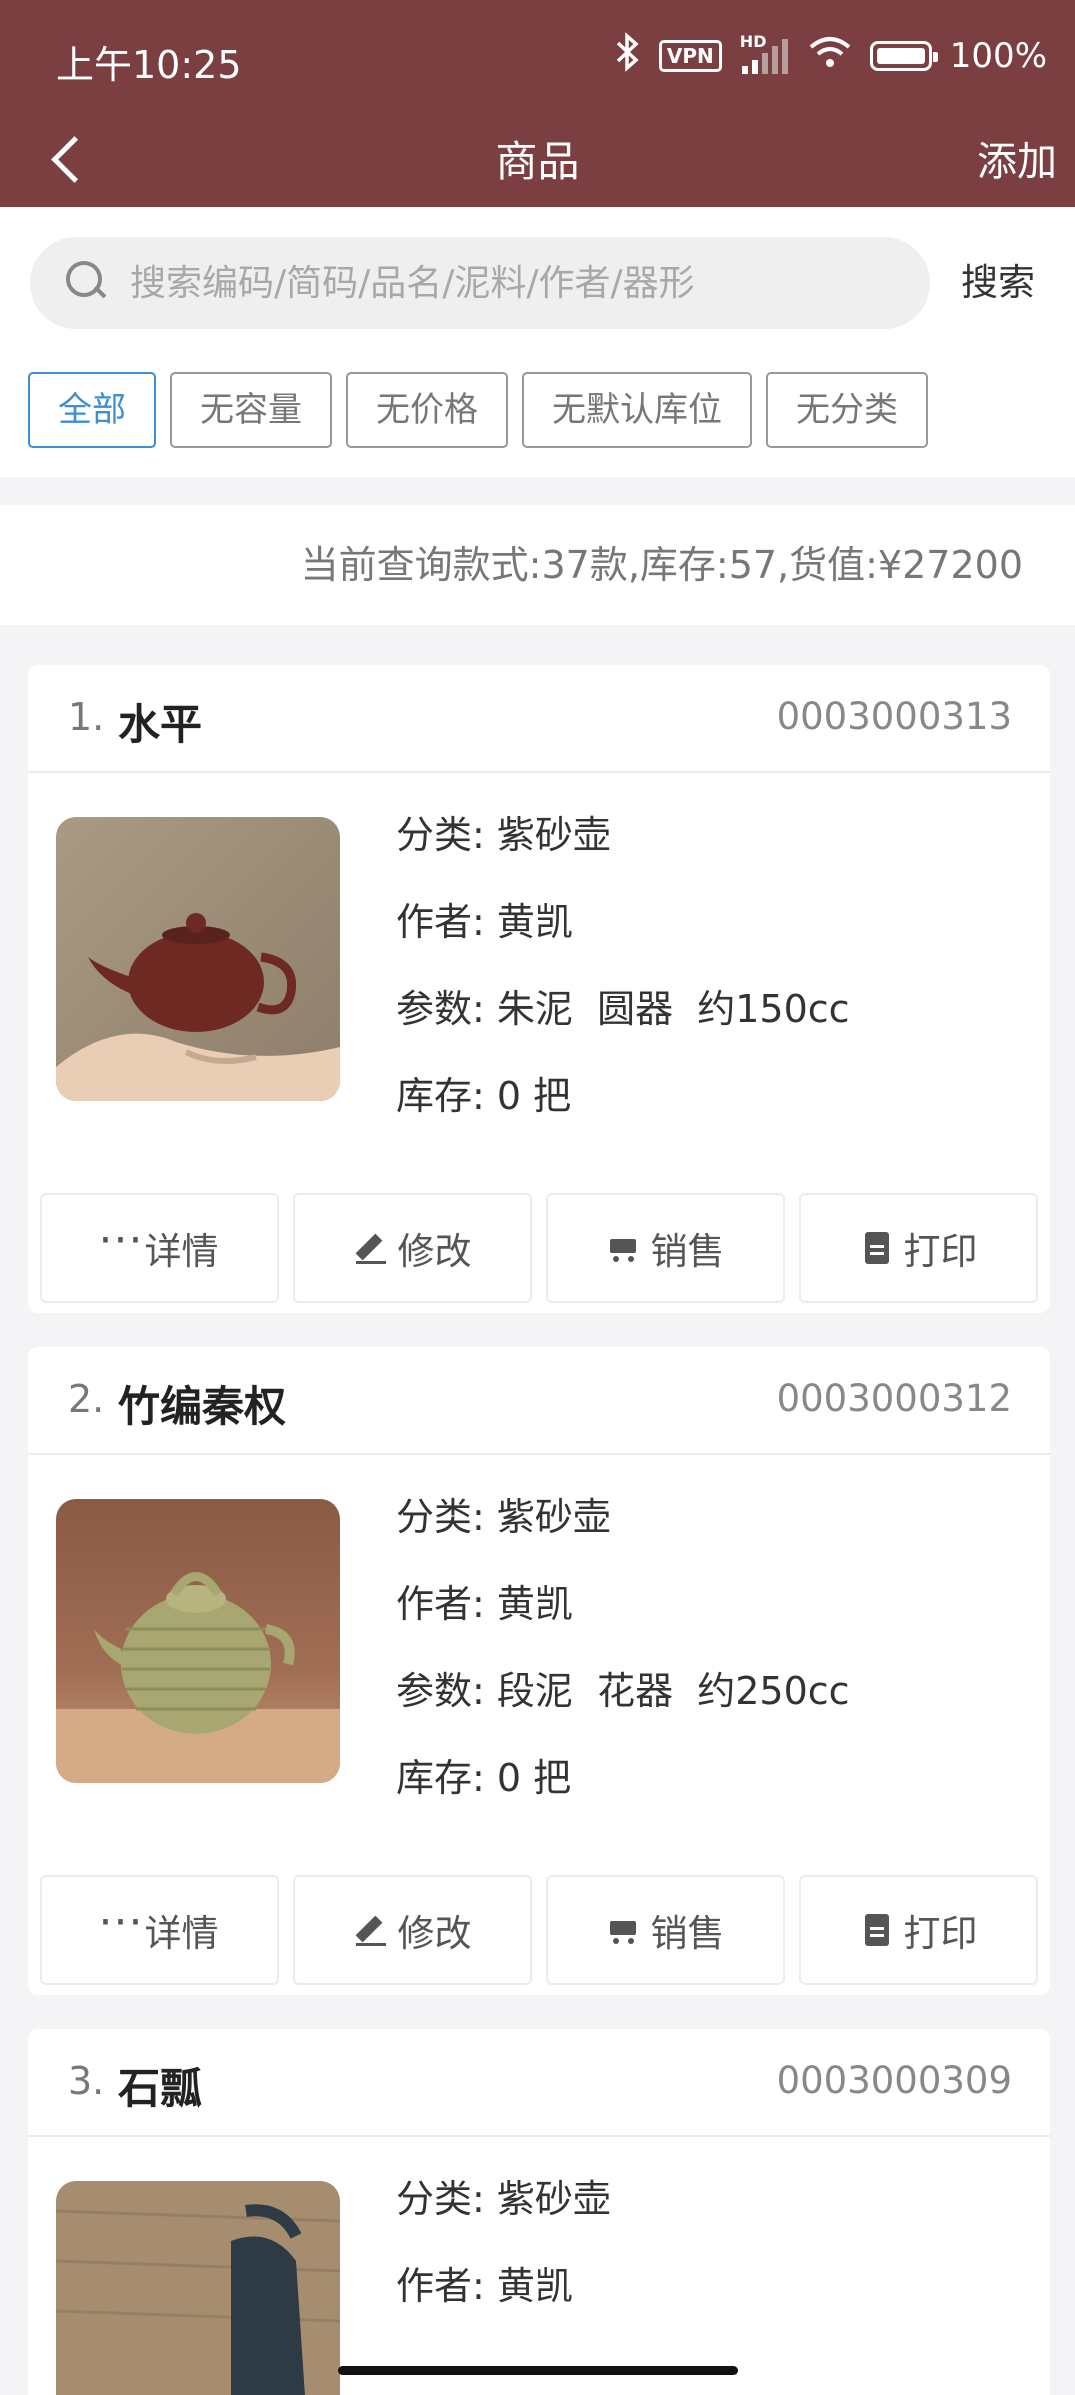 The image size is (1075, 2395). Describe the element at coordinates (637, 410) in the screenshot. I see `filter-no-default-location: 无默认库位` at that location.